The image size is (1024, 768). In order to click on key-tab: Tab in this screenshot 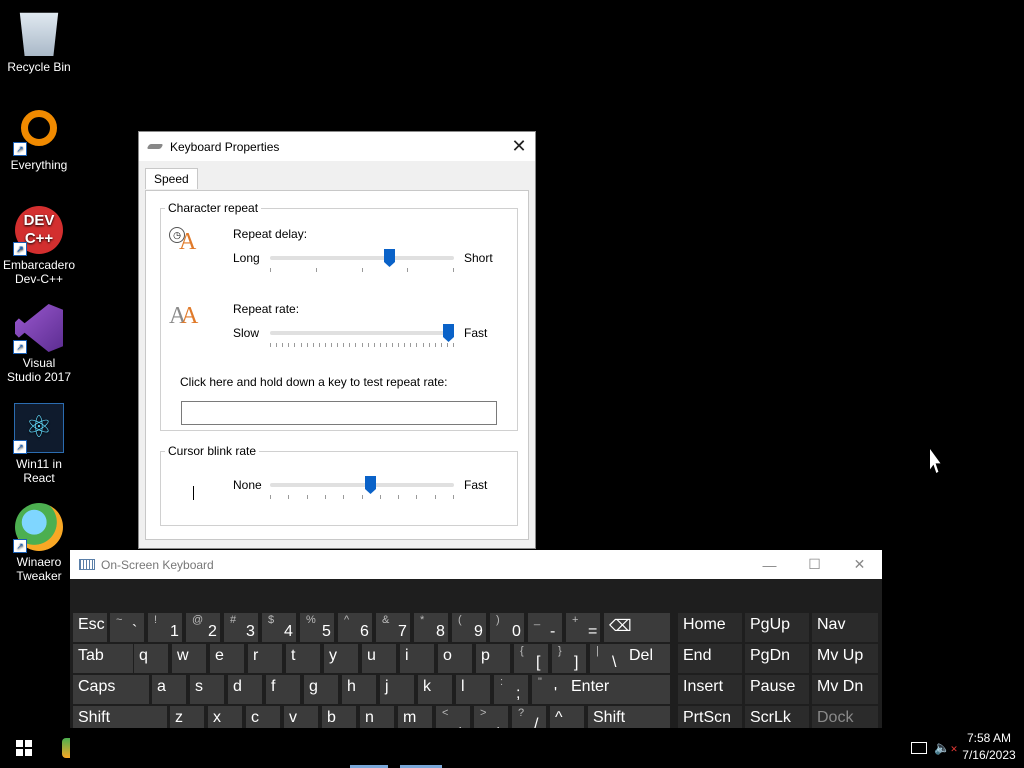, I will do `click(103, 658)`.